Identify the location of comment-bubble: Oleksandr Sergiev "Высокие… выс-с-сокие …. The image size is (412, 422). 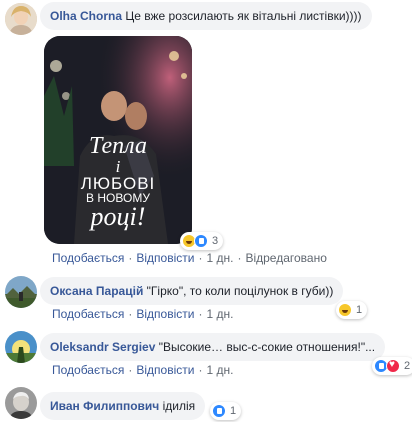
(213, 347).